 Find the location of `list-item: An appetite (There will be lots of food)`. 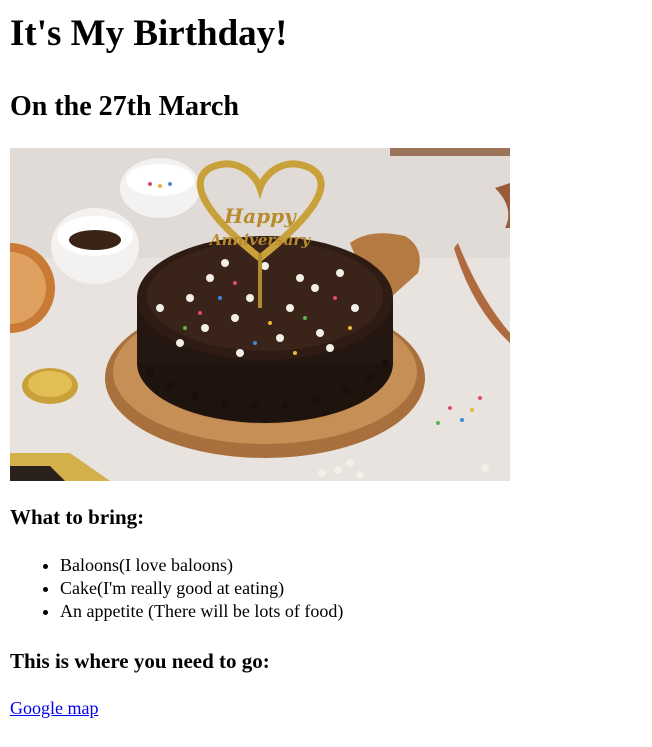

list-item: An appetite (There will be lots of food) is located at coordinates (351, 611).